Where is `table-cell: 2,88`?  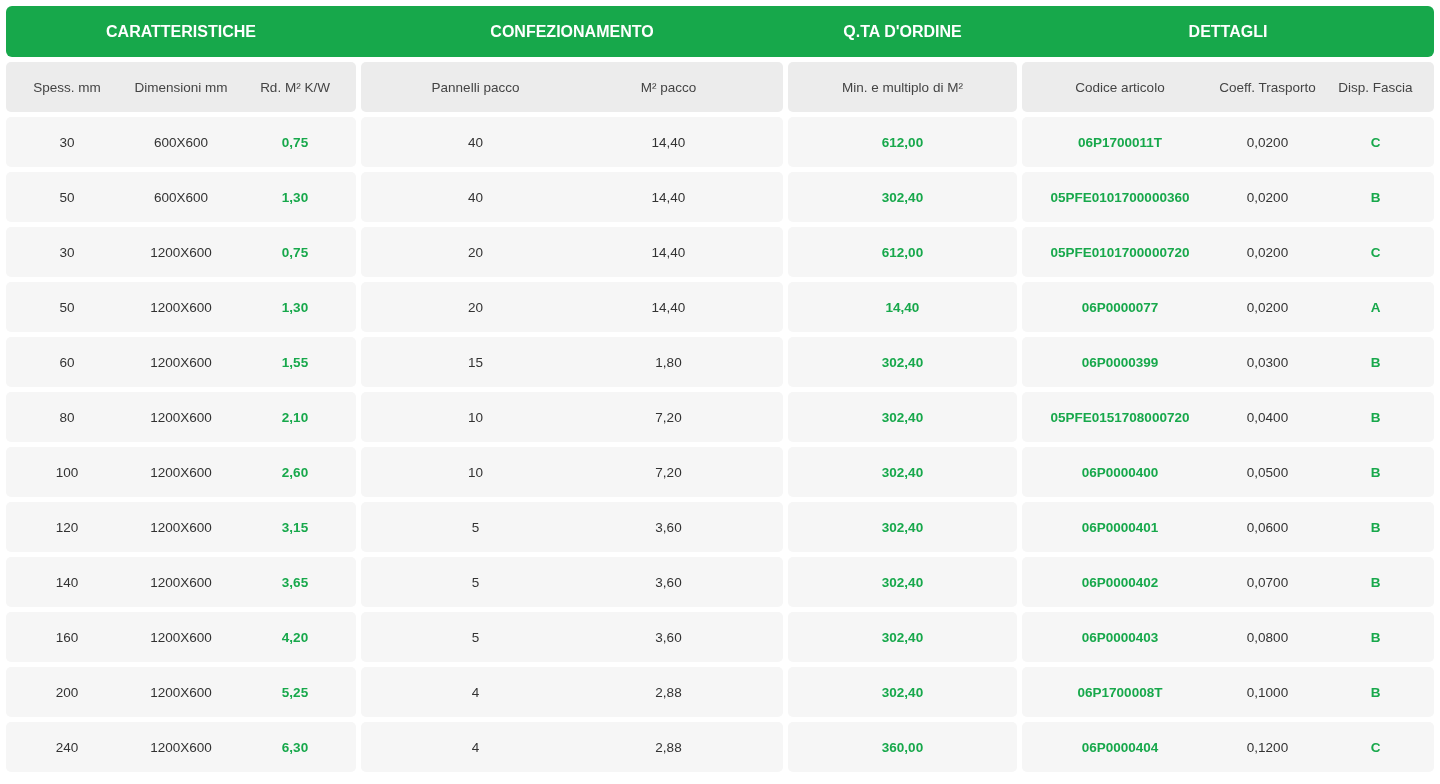
table-cell: 2,88 is located at coordinates (668, 692).